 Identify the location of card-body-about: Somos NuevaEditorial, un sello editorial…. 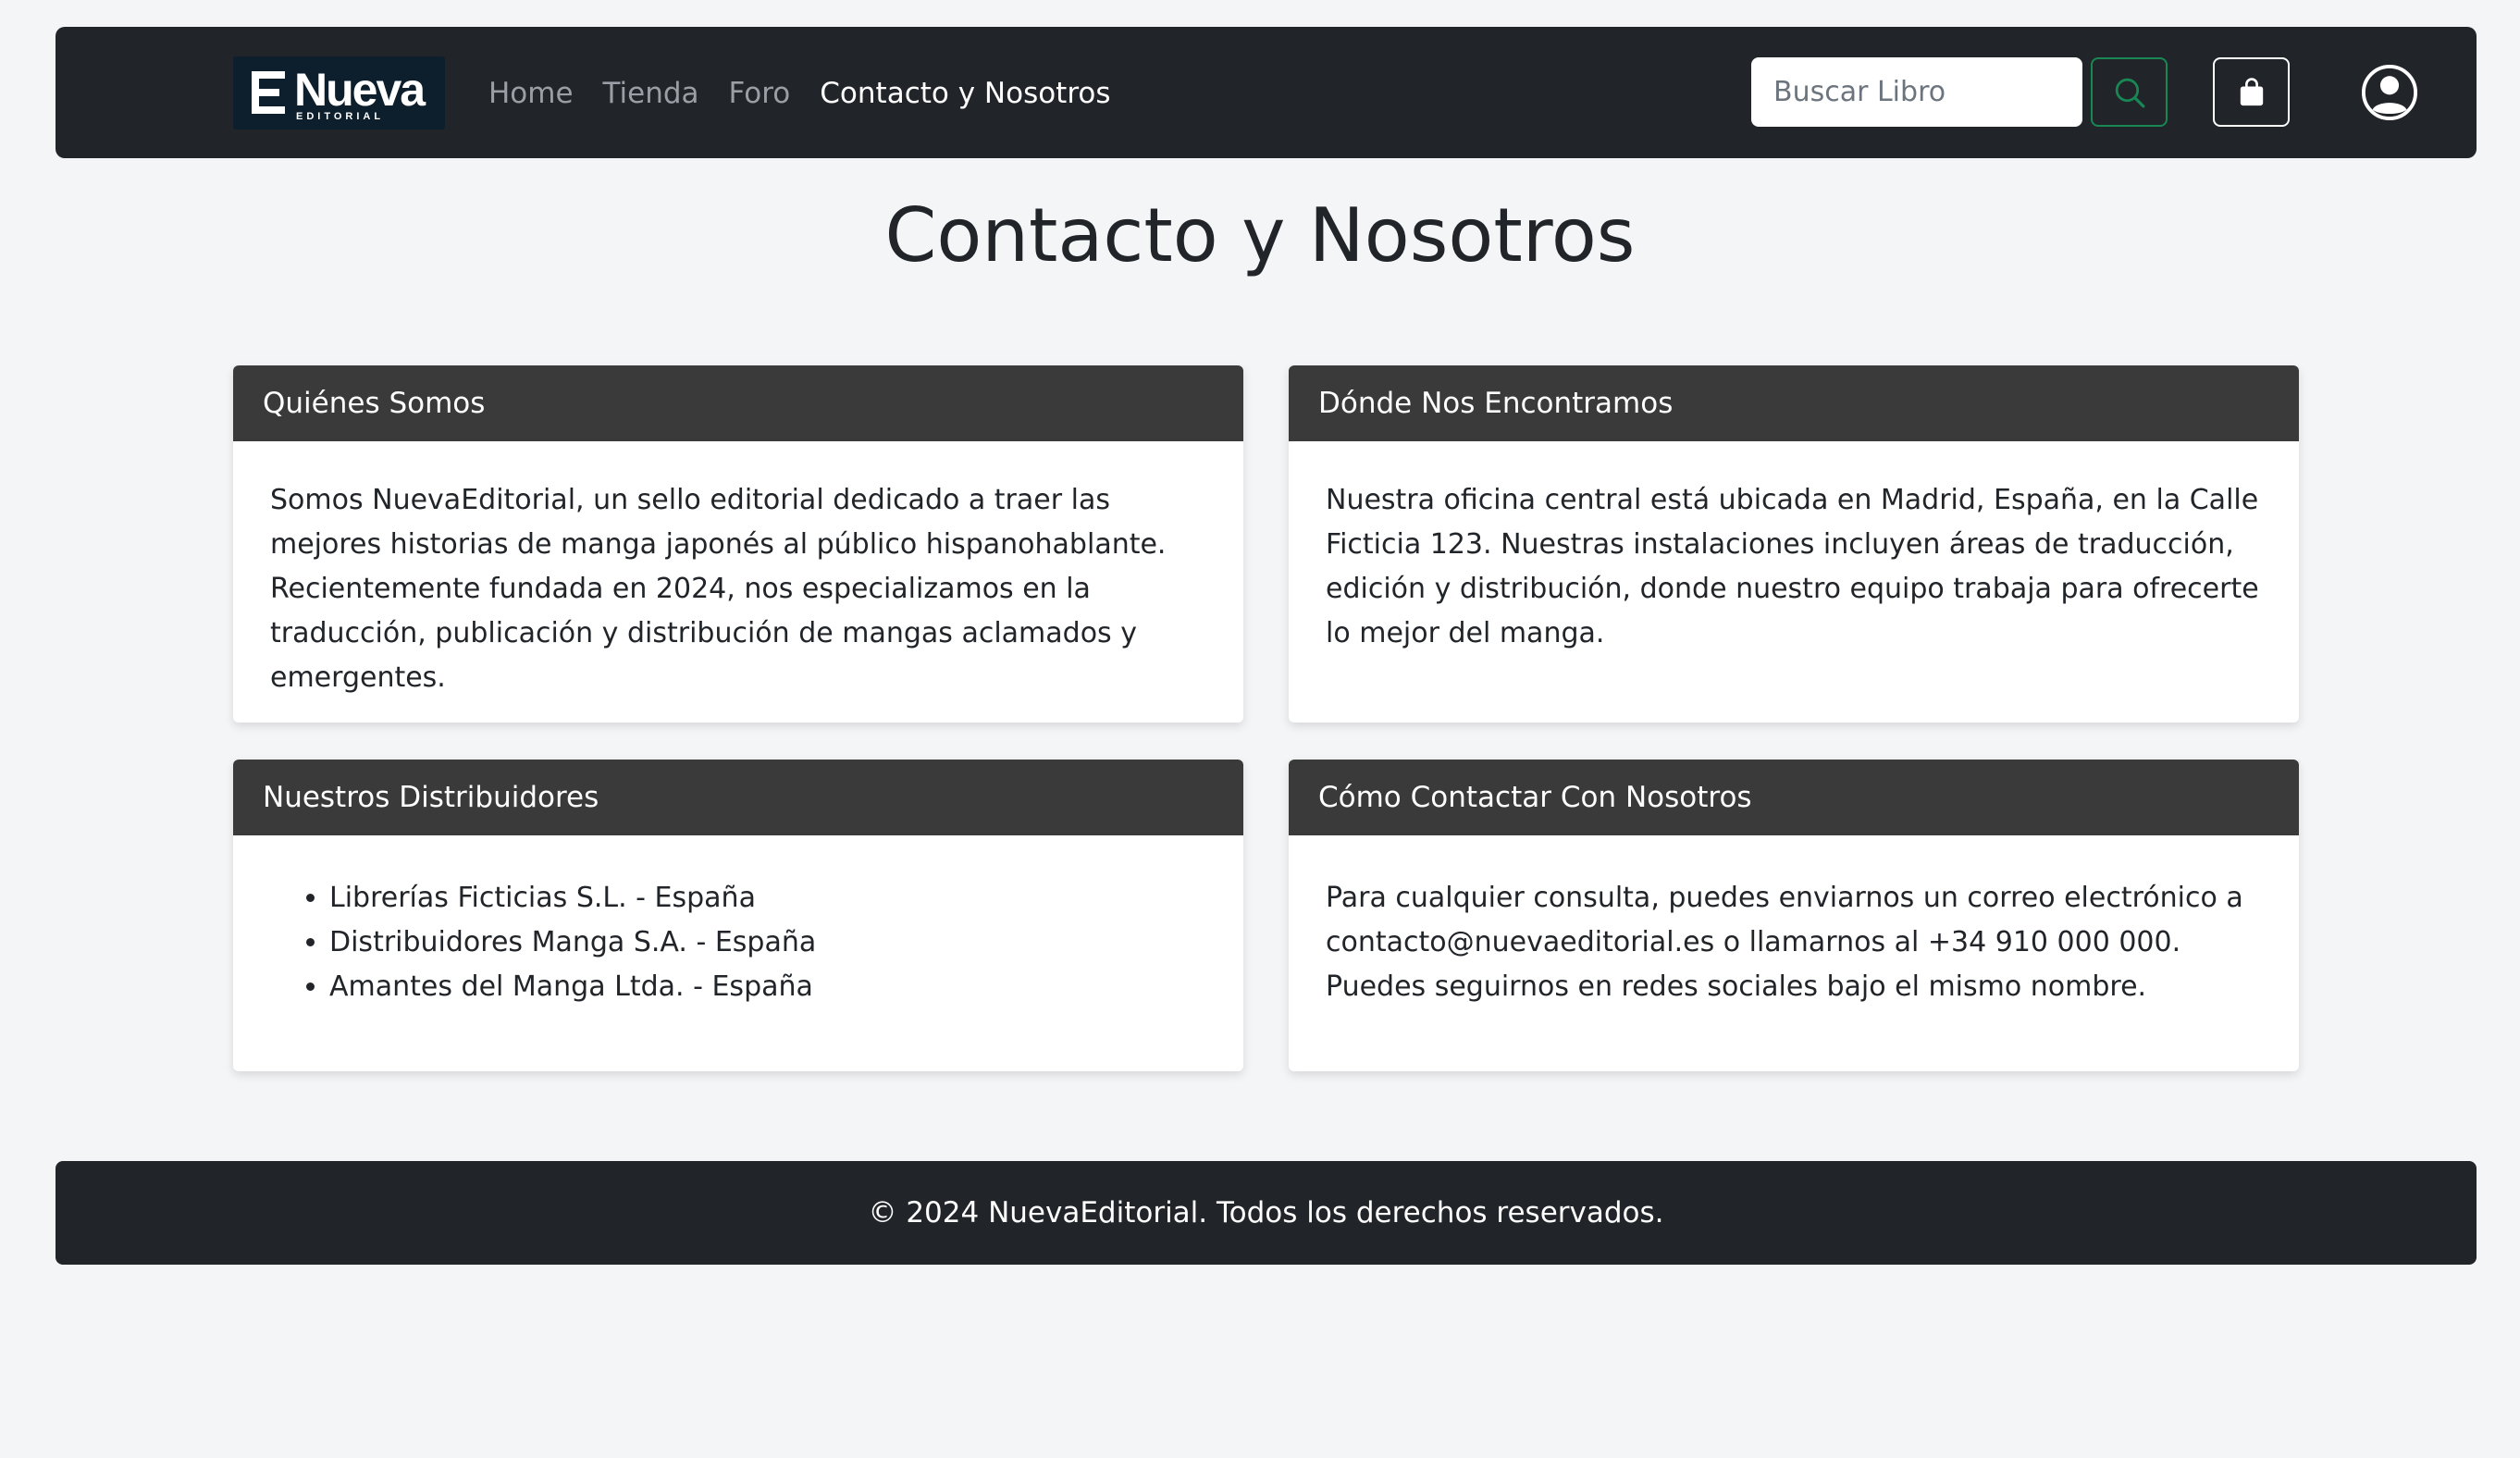
(738, 582).